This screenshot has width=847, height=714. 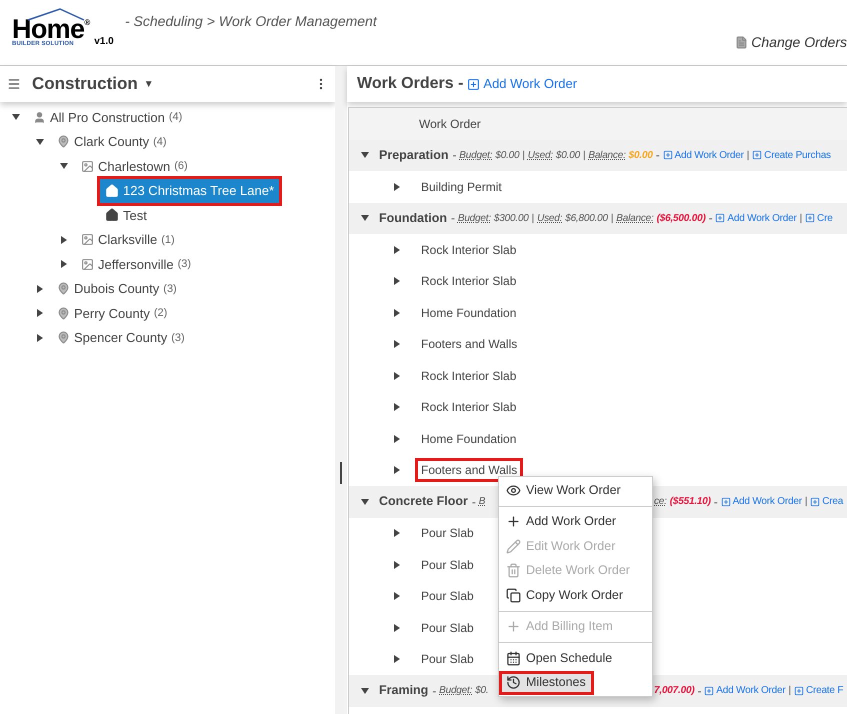 I want to click on breadcrumb: - Scheduling > Work Order Management, so click(x=251, y=21).